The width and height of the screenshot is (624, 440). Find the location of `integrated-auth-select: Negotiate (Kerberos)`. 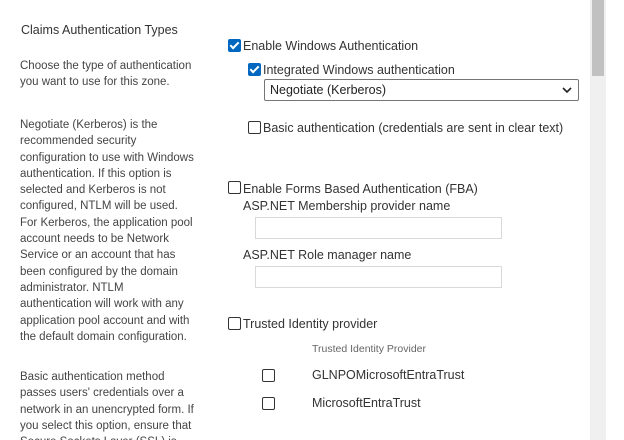

integrated-auth-select: Negotiate (Kerberos) is located at coordinates (421, 90).